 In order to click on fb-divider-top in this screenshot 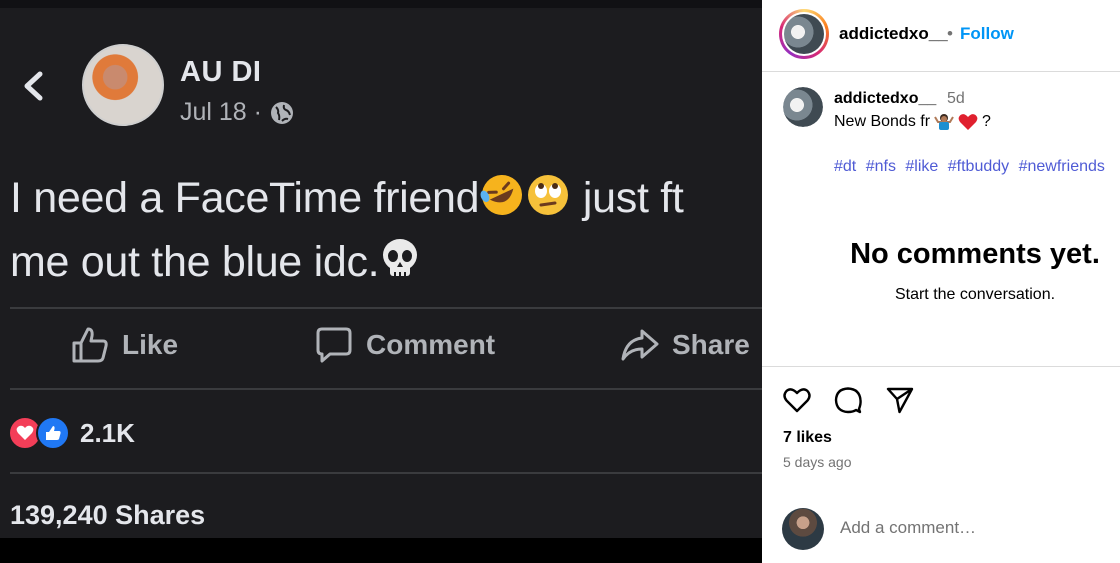, I will do `click(386, 308)`.